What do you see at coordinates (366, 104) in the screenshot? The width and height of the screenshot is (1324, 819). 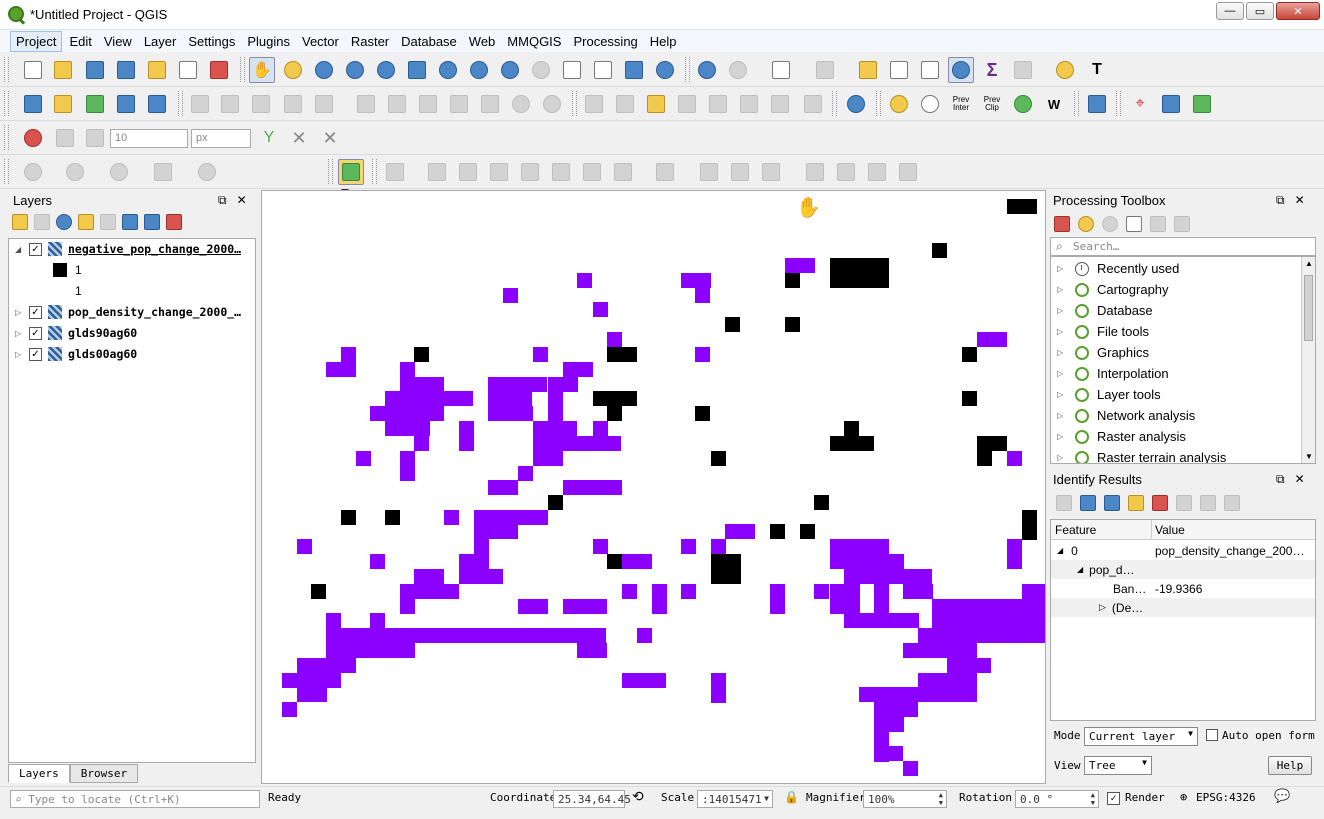 I see `modify-attributes-button` at bounding box center [366, 104].